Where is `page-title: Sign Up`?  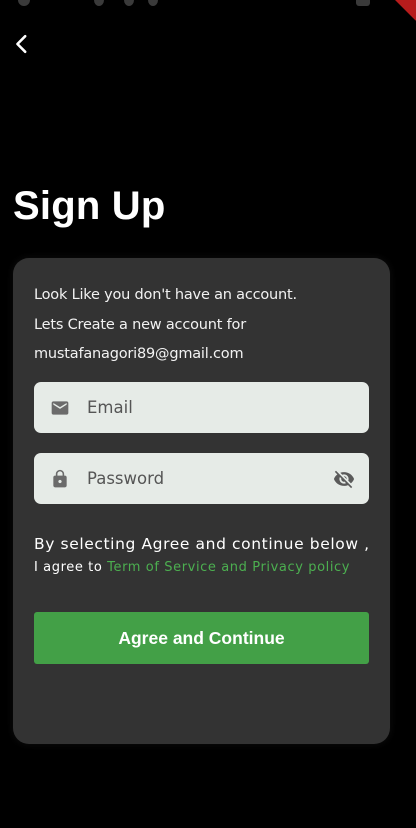
page-title: Sign Up is located at coordinates (89, 206).